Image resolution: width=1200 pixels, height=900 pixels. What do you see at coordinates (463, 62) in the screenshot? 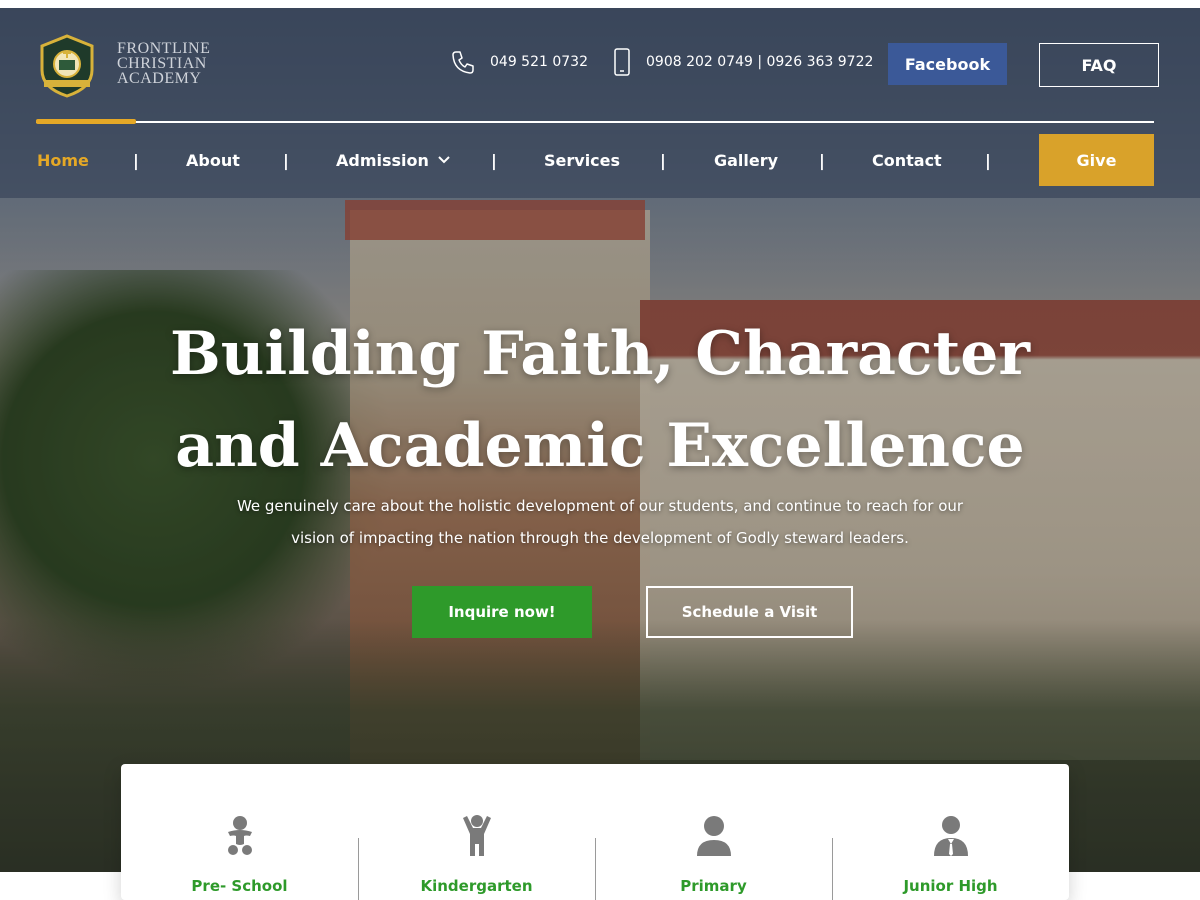
I see `phone-icon` at bounding box center [463, 62].